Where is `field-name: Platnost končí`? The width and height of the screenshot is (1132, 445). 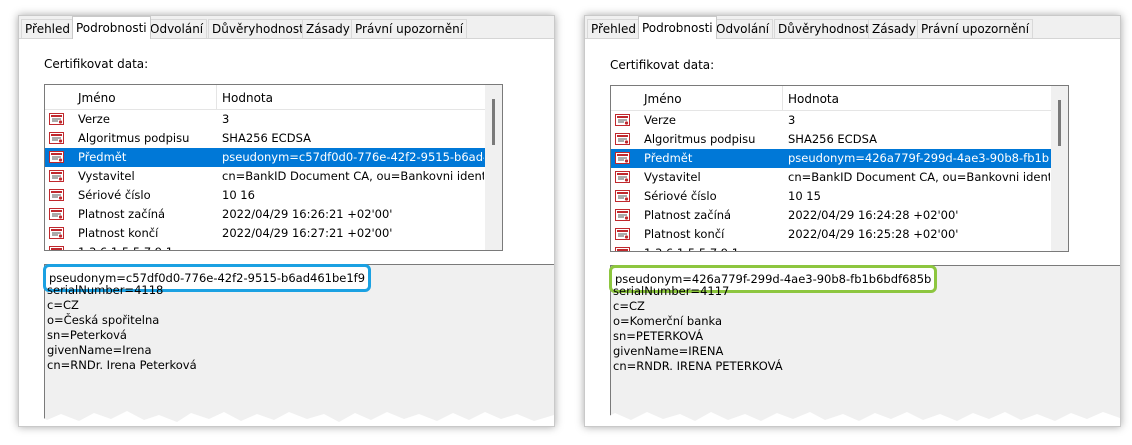
field-name: Platnost končí is located at coordinates (684, 234).